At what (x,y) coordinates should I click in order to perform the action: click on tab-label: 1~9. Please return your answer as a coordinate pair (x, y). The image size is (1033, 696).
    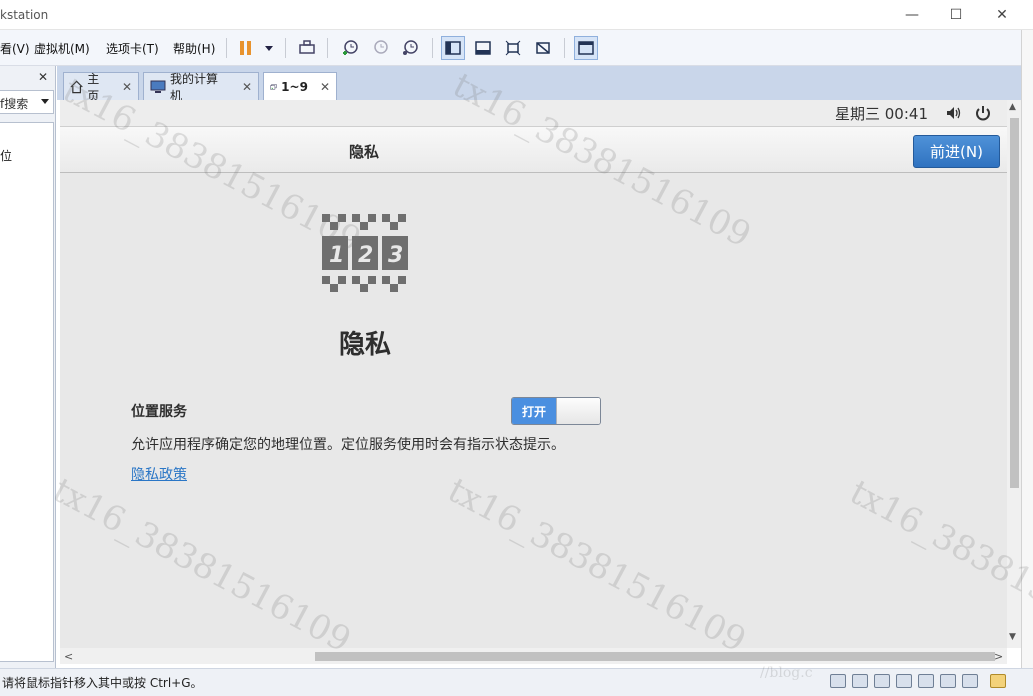
    Looking at the image, I should click on (294, 86).